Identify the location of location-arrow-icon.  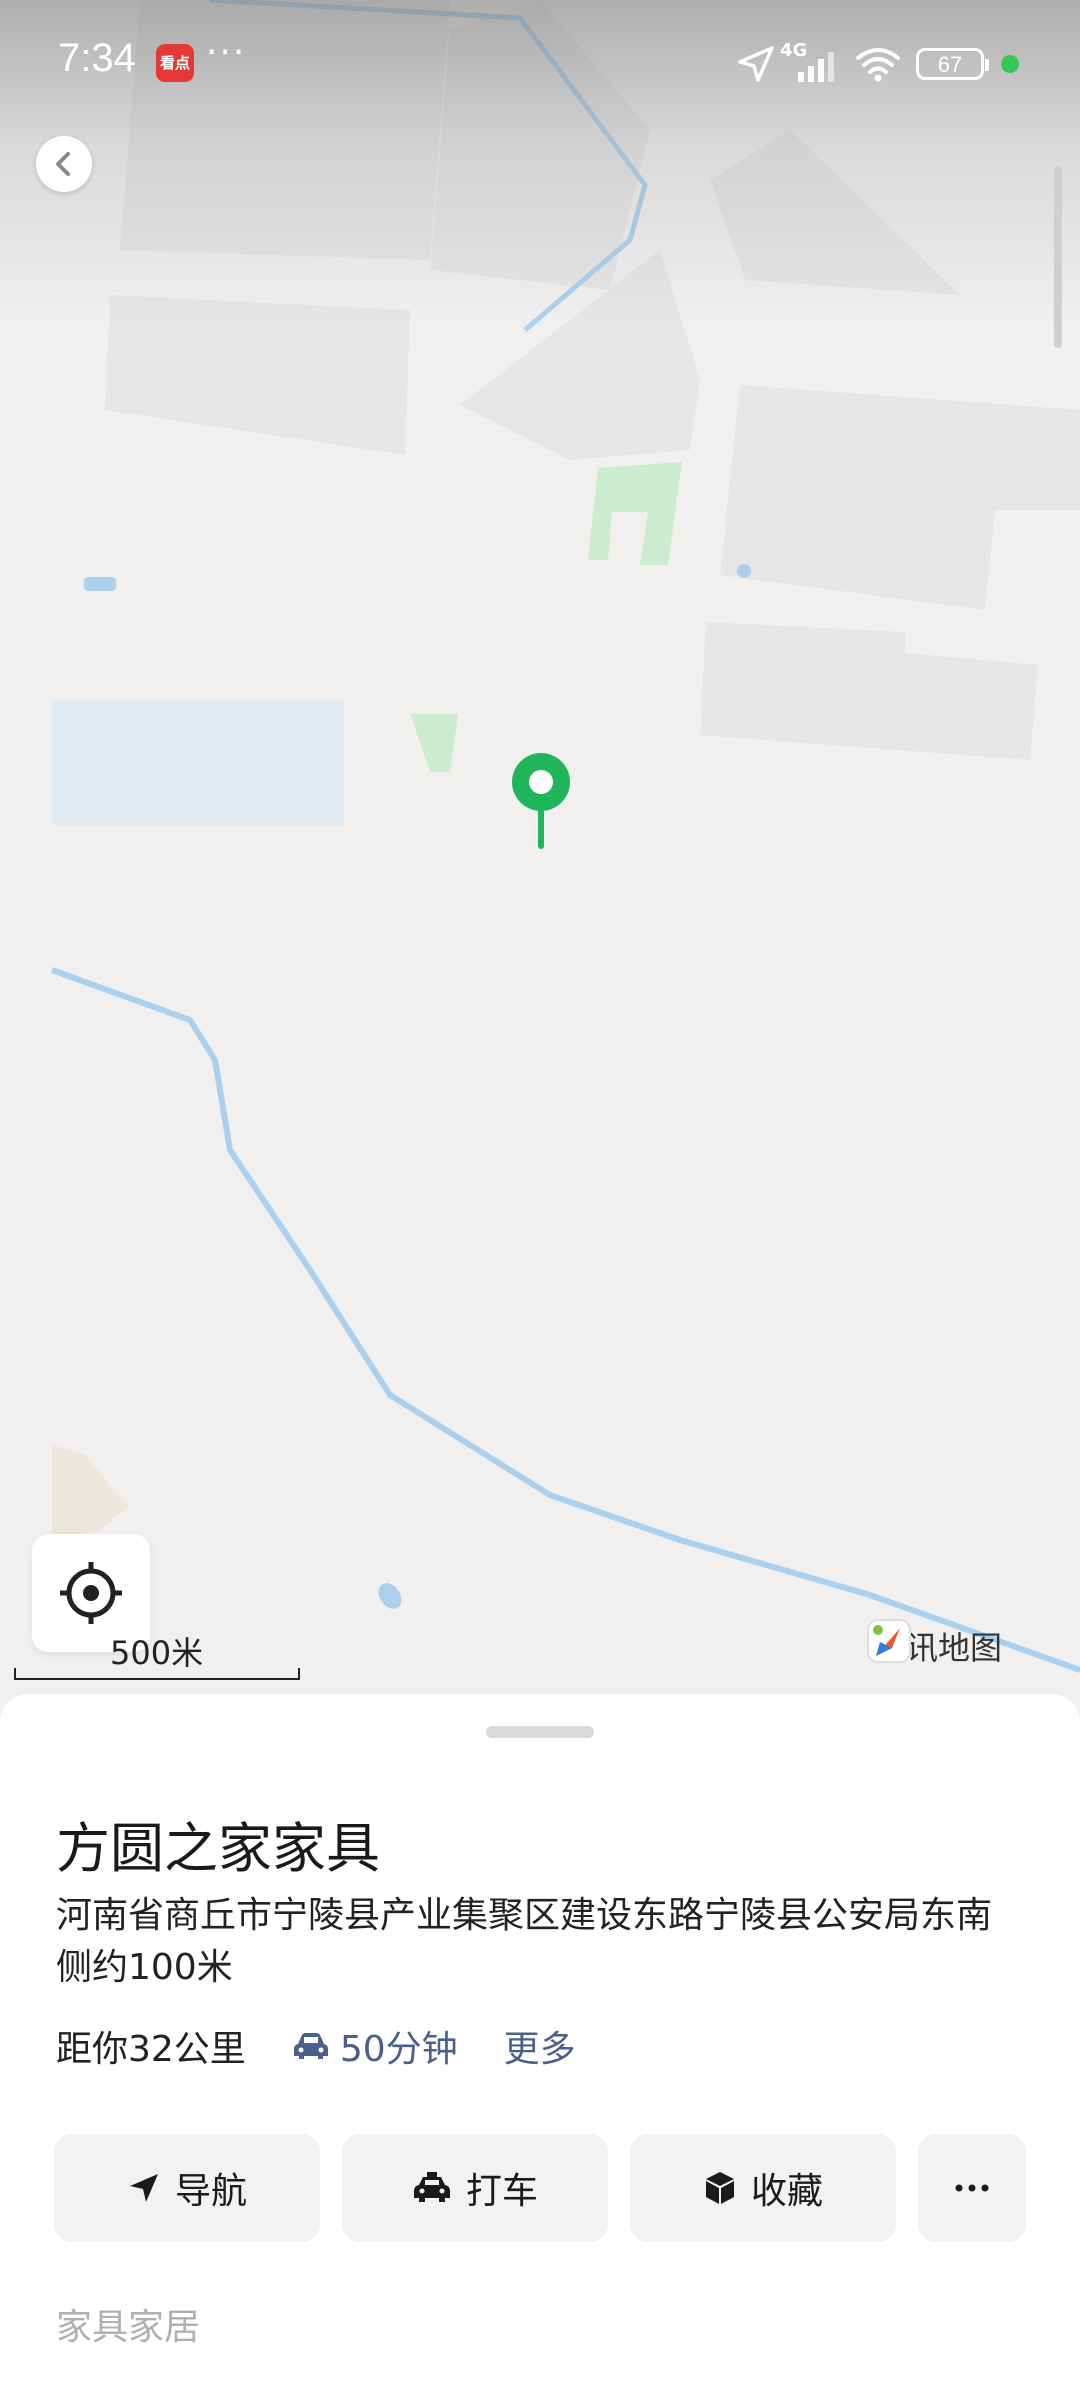
(756, 64).